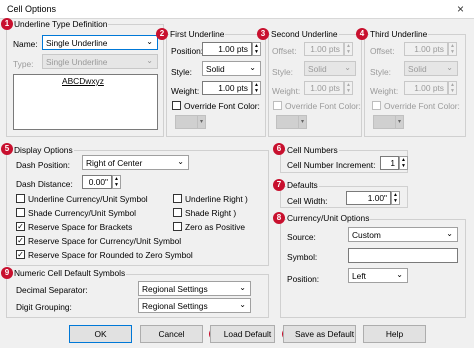 The image size is (474, 348). Describe the element at coordinates (80, 227) in the screenshot. I see `reserve-brackets-label: Reserve Space for Brackets` at that location.